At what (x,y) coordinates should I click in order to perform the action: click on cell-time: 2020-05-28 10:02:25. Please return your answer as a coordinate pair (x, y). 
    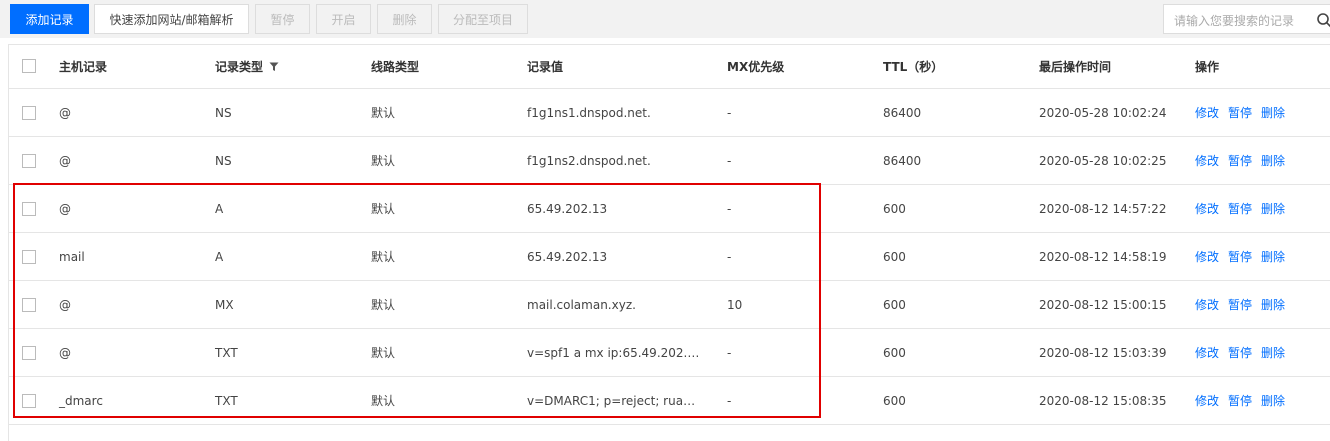
    Looking at the image, I should click on (1103, 160).